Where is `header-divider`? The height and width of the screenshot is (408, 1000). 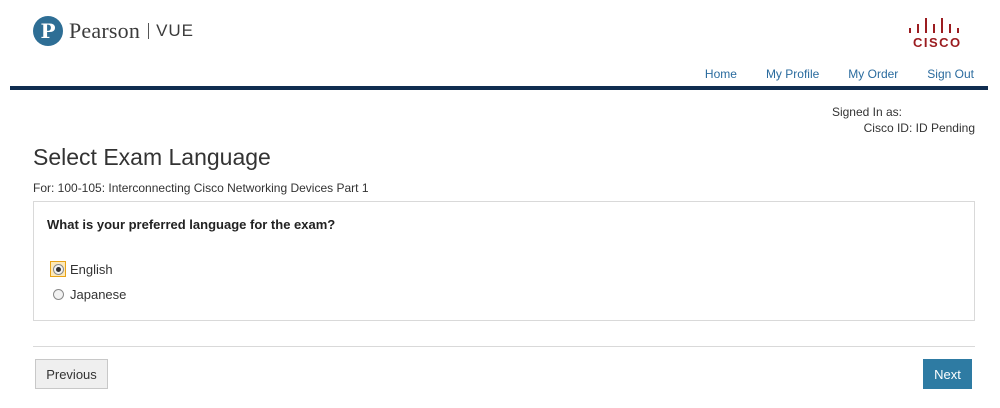 header-divider is located at coordinates (499, 88).